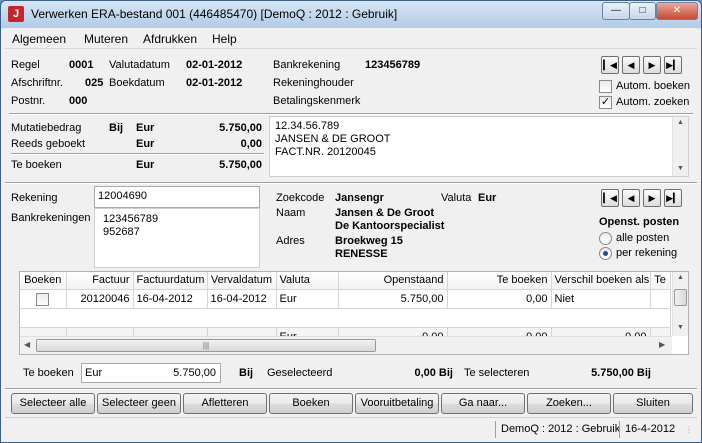 This screenshot has width=702, height=443. I want to click on col-factuur: Factuur, so click(100, 281).